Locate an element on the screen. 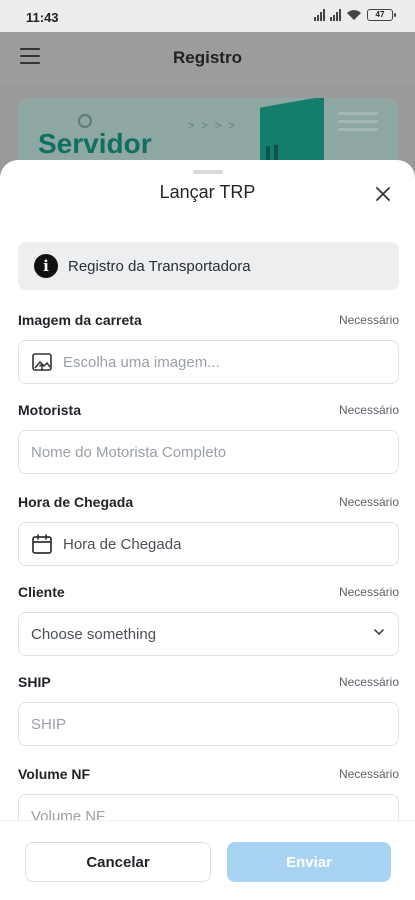  status-icons: 47 is located at coordinates (355, 15).